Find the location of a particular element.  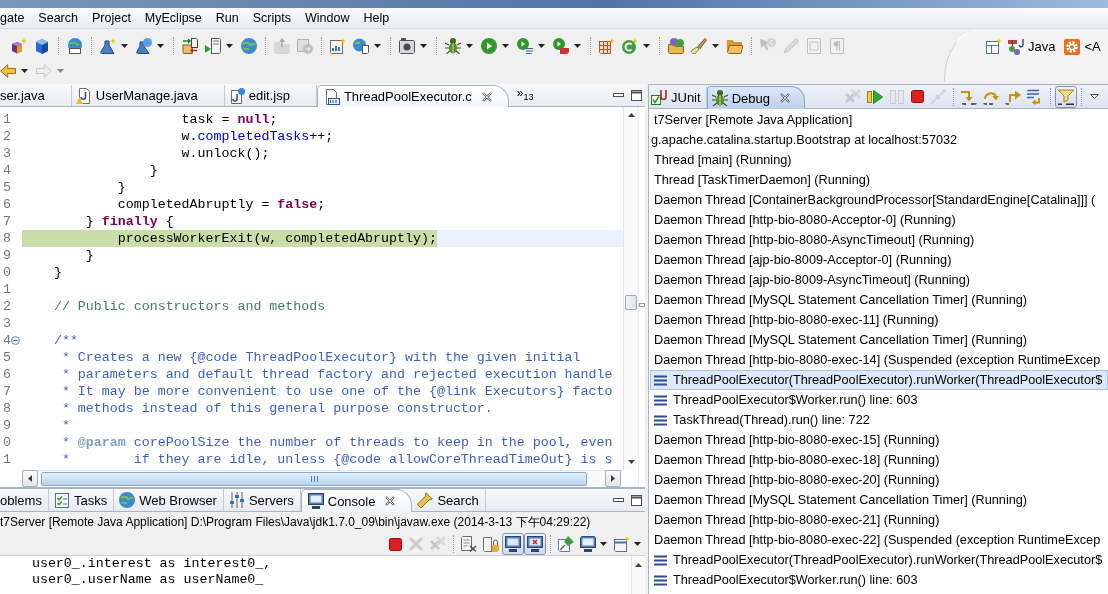

tree-item: g.apache.catalina.startup.Bootstrap at localhost:57032 is located at coordinates (803, 140).